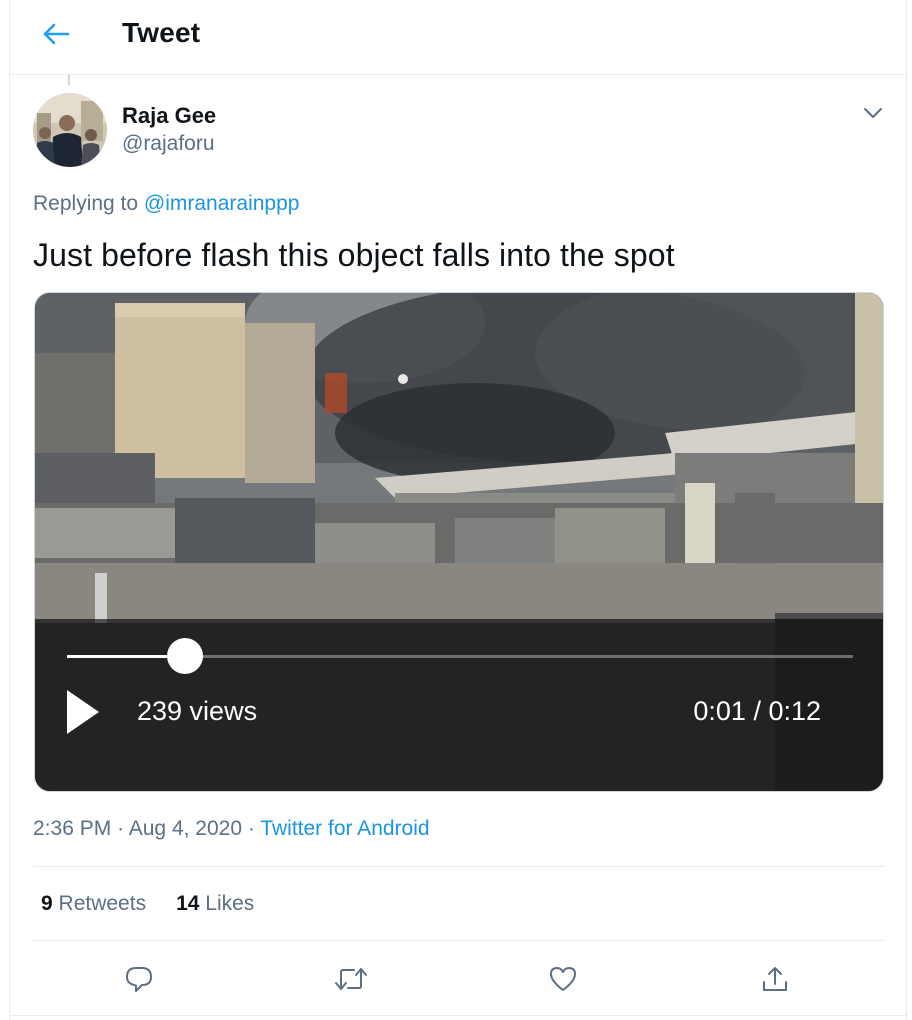  I want to click on tweet-time: 2:36 PM, so click(72, 828).